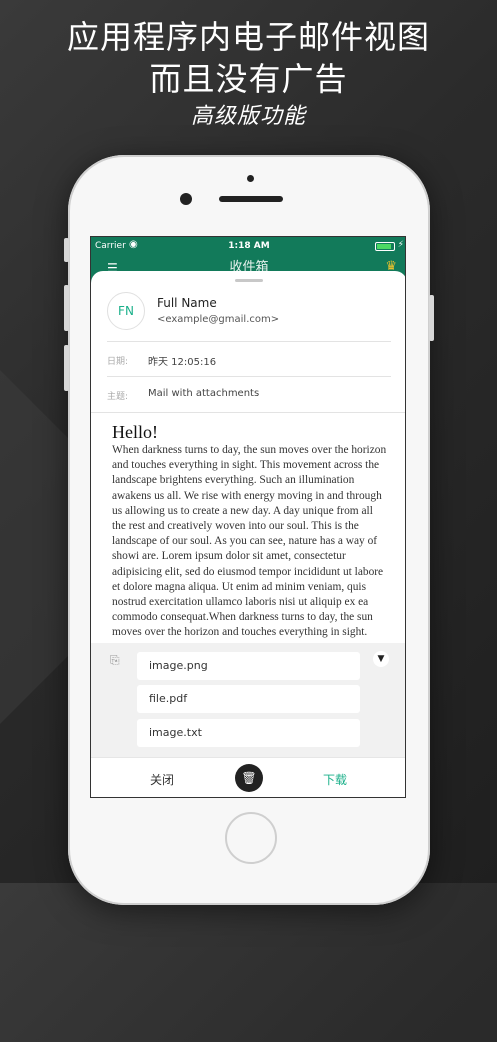 The width and height of the screenshot is (497, 1042). I want to click on attachment-item: image.png, so click(248, 666).